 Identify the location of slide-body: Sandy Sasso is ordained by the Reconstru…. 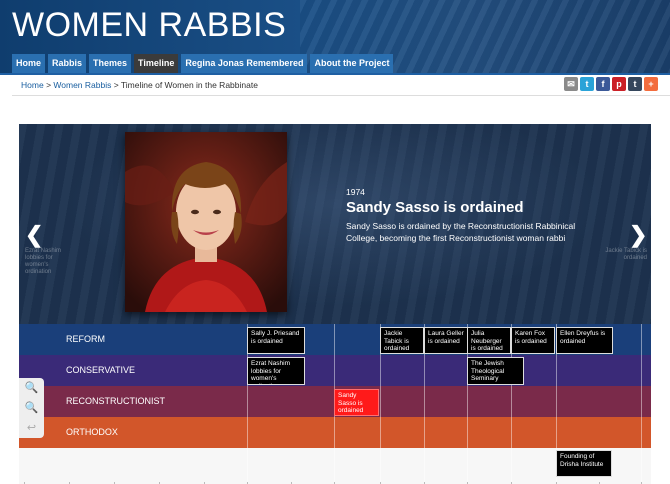
(461, 232).